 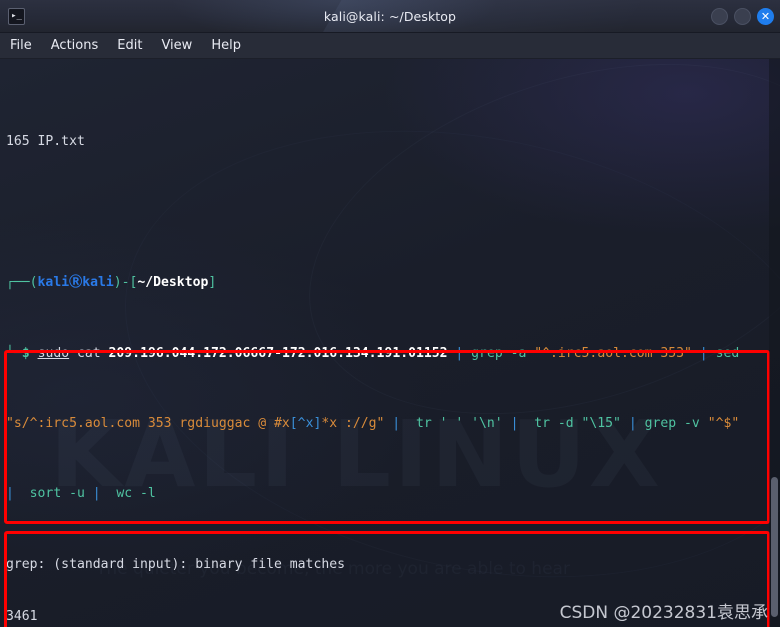 I want to click on cmd1-pipe-7: |, so click(x=100, y=494).